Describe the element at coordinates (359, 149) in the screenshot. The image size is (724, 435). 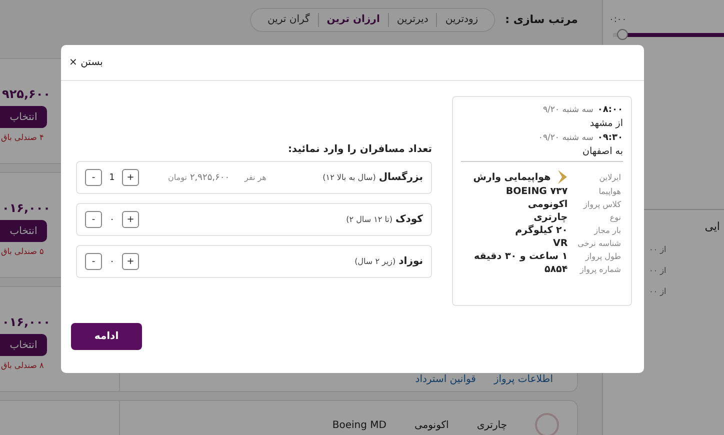
I see `passengers-title: تعداد مسافران را وارد نمائید:` at that location.